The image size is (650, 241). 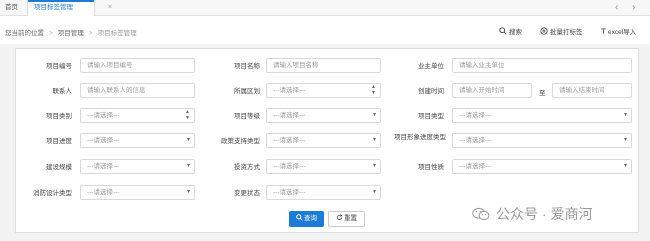 What do you see at coordinates (289, 115) in the screenshot?
I see `level-value: ---请选择---` at bounding box center [289, 115].